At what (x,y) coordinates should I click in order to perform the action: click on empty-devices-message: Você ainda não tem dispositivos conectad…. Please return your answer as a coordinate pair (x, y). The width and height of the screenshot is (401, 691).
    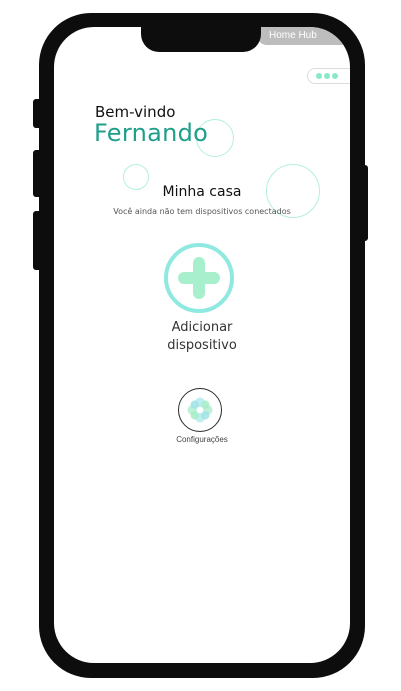
    Looking at the image, I should click on (202, 211).